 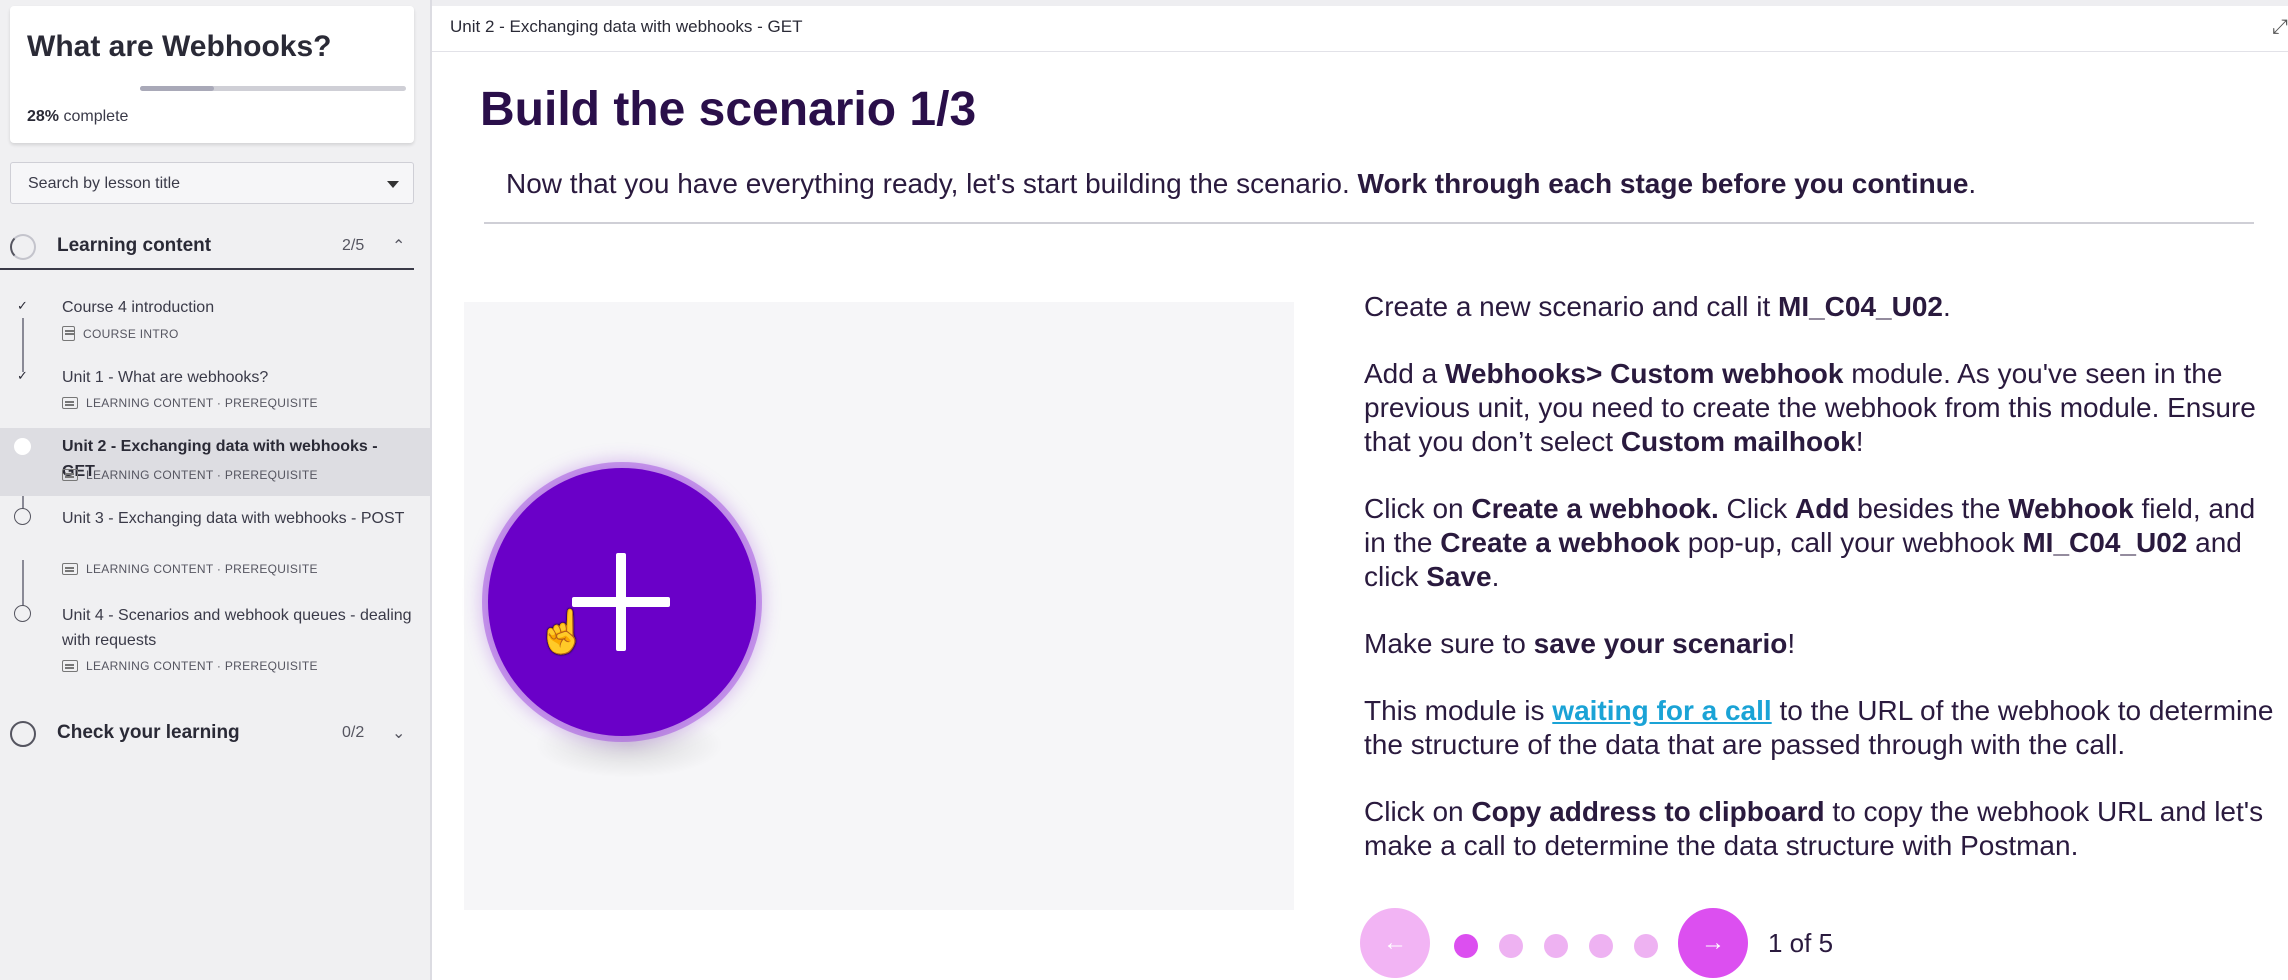 I want to click on page-title: Build the scenario 1/3, so click(x=728, y=109).